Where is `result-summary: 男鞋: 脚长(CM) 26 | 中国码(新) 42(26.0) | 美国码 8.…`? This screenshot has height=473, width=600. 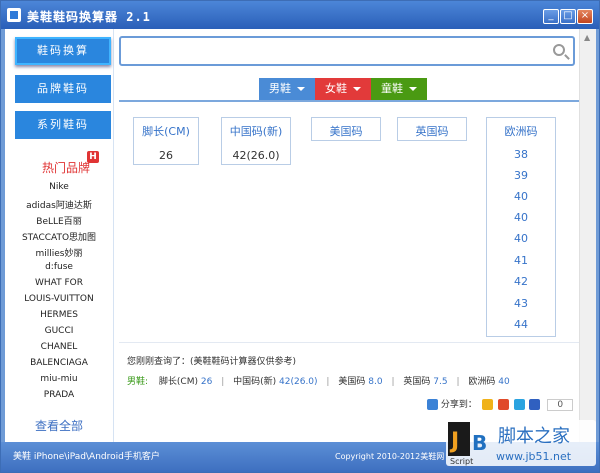
result-summary: 男鞋: 脚长(CM) 26 | 中国码(新) 42(26.0) | 美国码 8.… is located at coordinates (318, 380).